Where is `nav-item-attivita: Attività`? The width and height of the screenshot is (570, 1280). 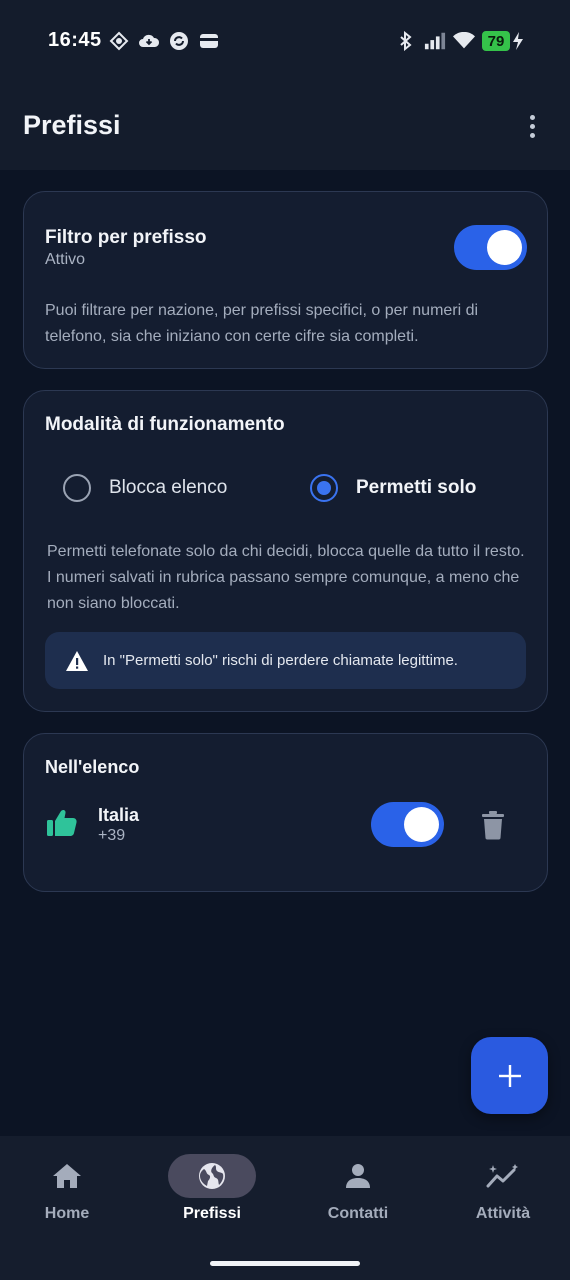 nav-item-attivita: Attività is located at coordinates (501, 1186).